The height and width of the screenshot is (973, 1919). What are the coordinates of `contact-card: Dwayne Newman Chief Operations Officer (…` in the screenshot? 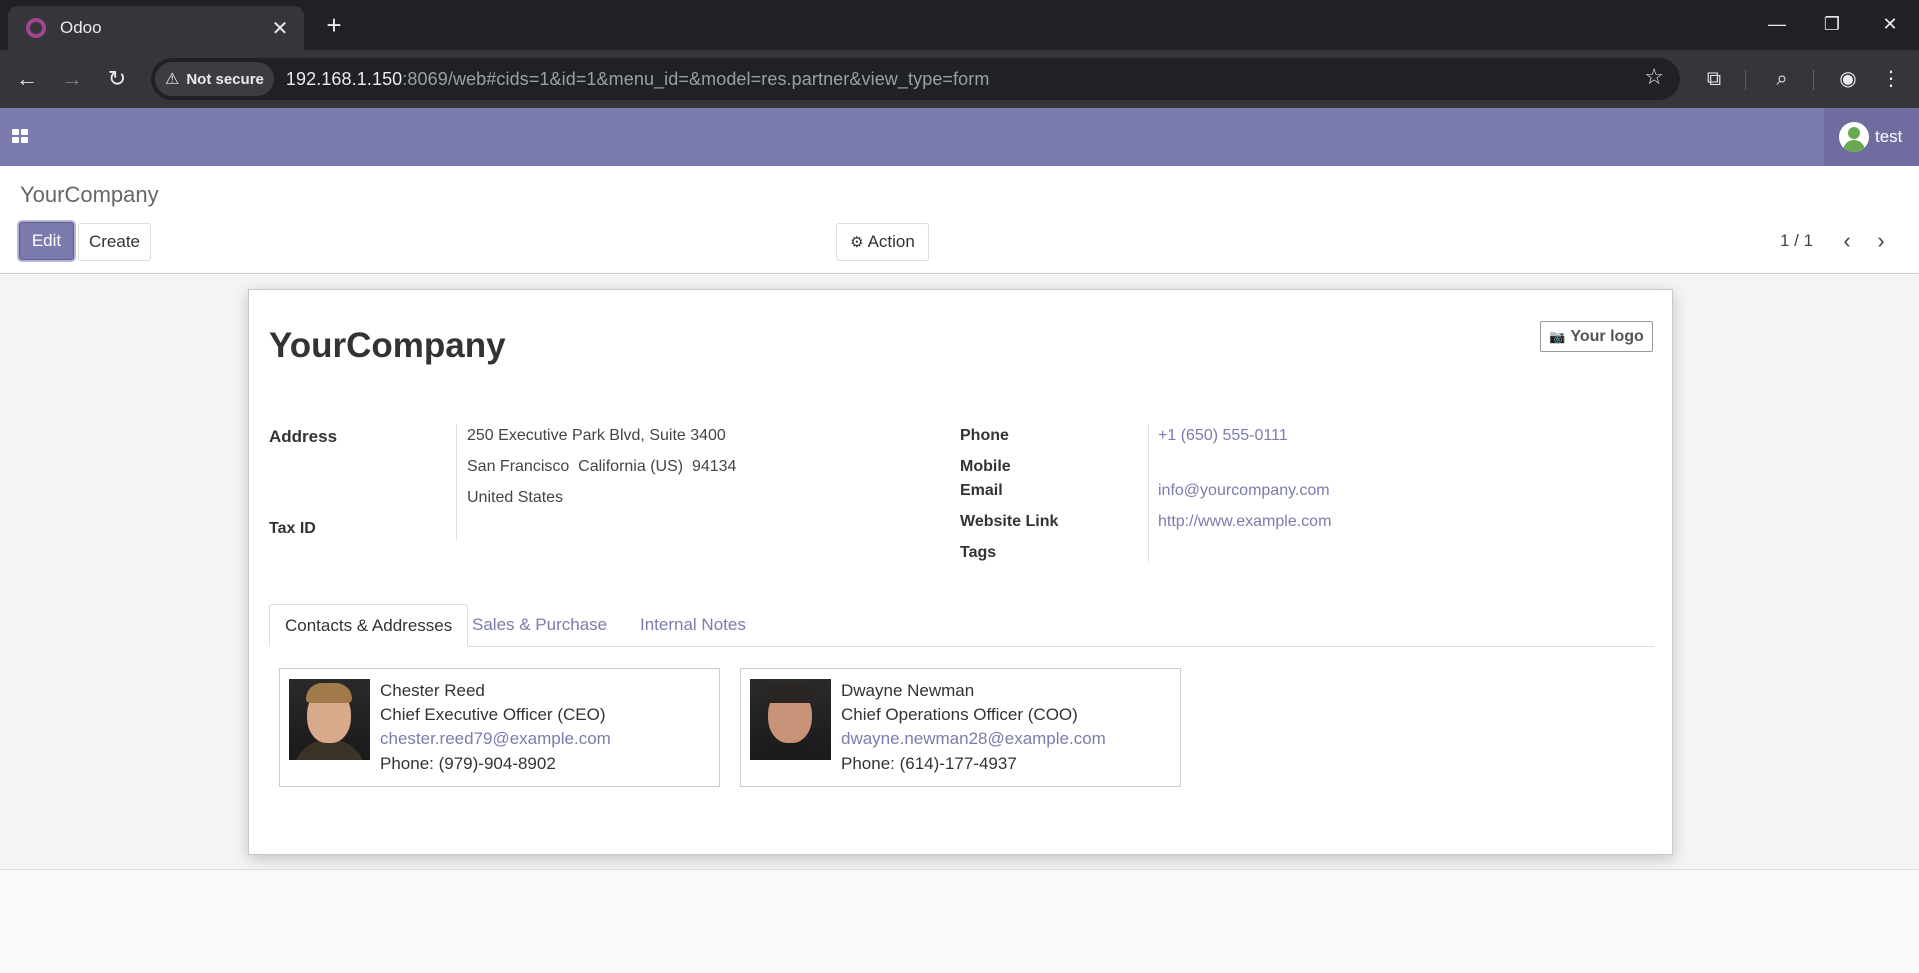 It's located at (960, 727).